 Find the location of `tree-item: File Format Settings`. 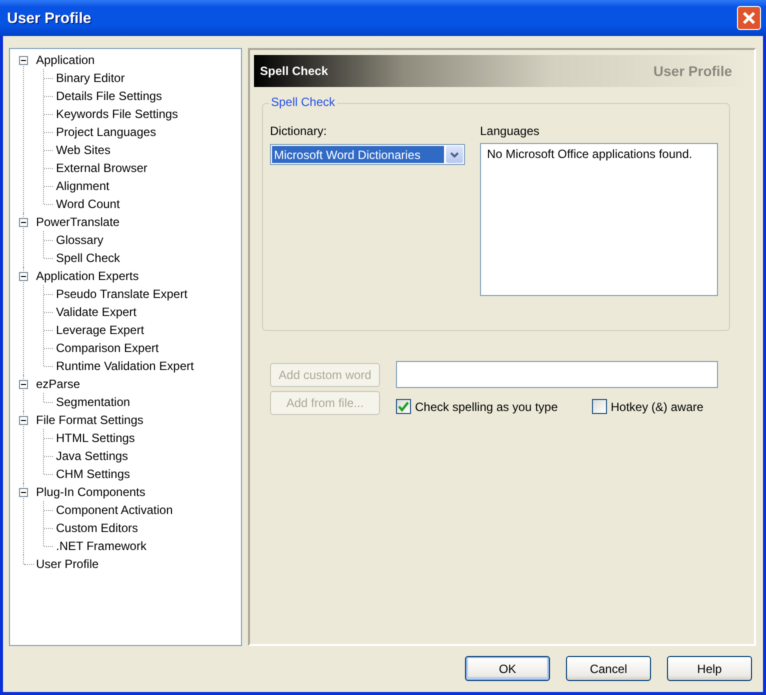

tree-item: File Format Settings is located at coordinates (89, 420).